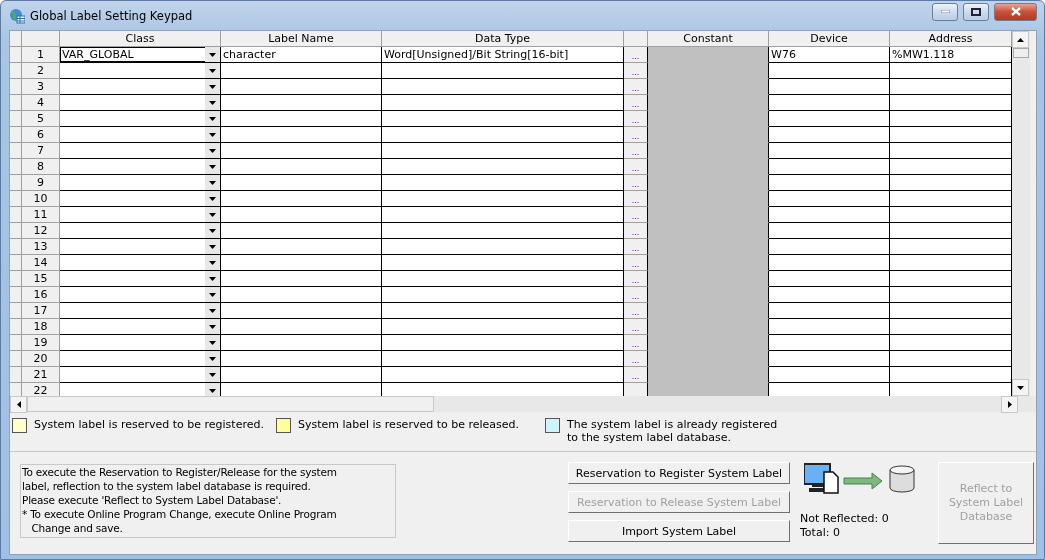 Image resolution: width=1045 pixels, height=560 pixels. What do you see at coordinates (503, 55) in the screenshot?
I see `table-cell: Word[Unsigned]/Bit String[16-bit]` at bounding box center [503, 55].